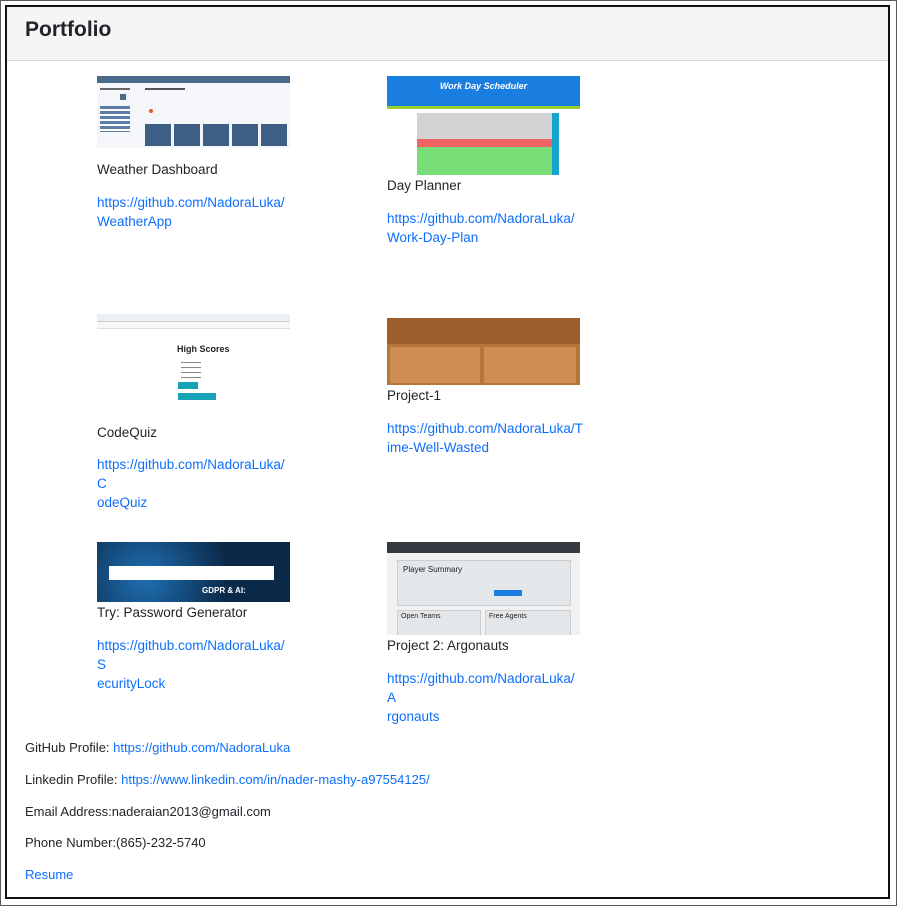  What do you see at coordinates (148, 811) in the screenshot?
I see `email-address: Email Address:naderaian2013@gmail.com` at bounding box center [148, 811].